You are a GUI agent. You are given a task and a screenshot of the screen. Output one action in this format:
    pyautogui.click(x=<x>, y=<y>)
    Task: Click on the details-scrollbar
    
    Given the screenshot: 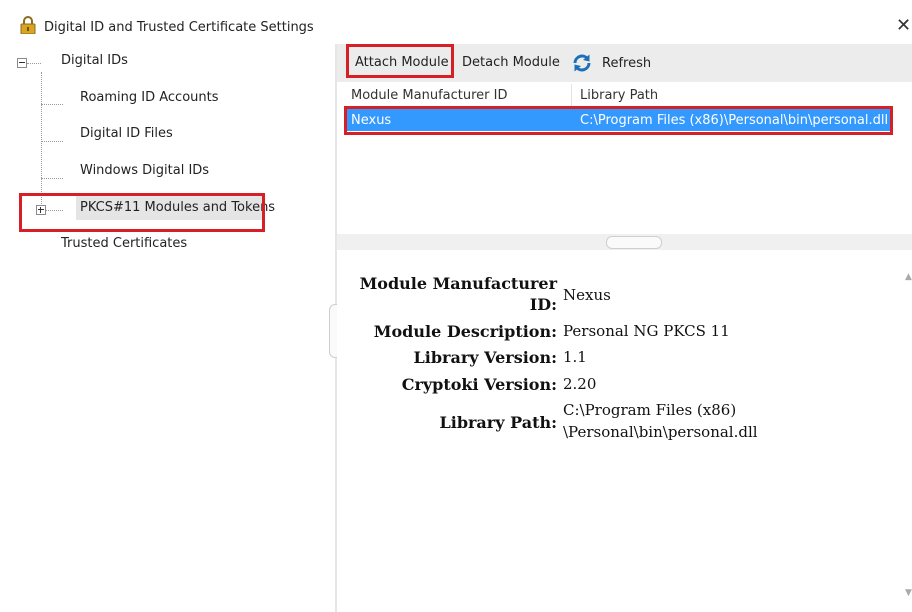 What is the action you would take?
    pyautogui.click(x=908, y=431)
    